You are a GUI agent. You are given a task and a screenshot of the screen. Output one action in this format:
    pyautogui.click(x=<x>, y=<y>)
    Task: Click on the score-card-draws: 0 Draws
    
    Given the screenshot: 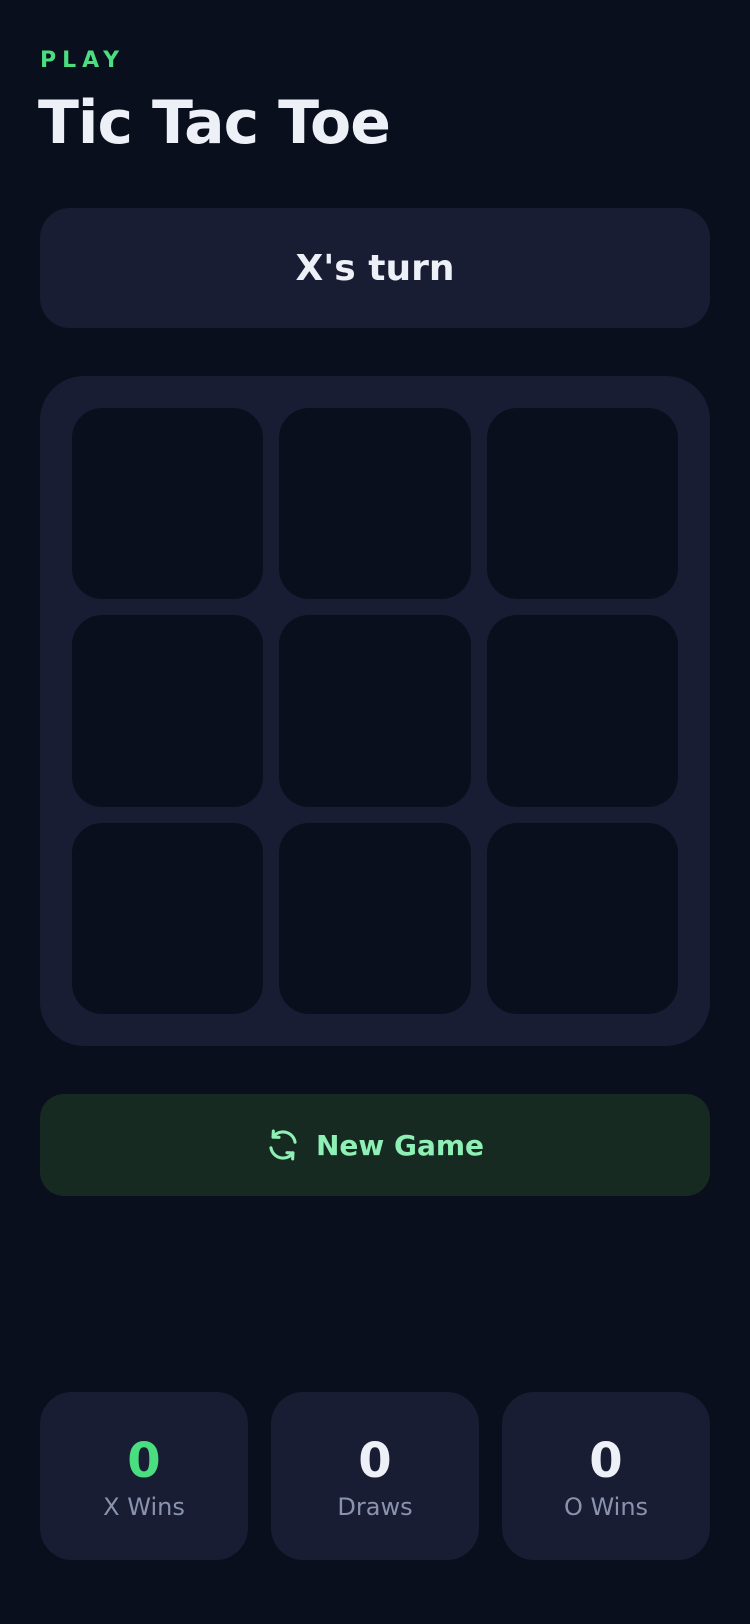 What is the action you would take?
    pyautogui.click(x=375, y=1476)
    